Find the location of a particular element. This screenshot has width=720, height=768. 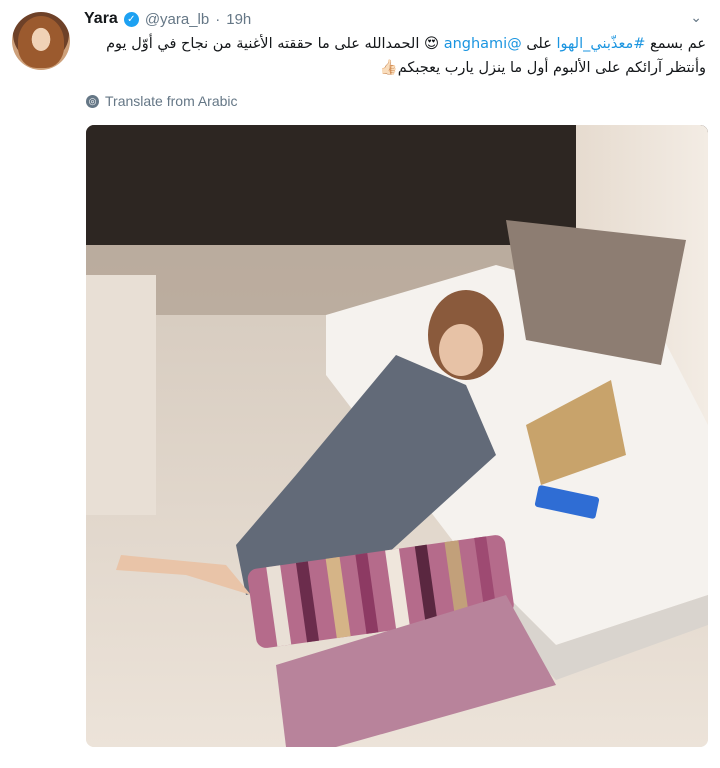

thumbs-up-emoji: 👍🏻 is located at coordinates (388, 68).